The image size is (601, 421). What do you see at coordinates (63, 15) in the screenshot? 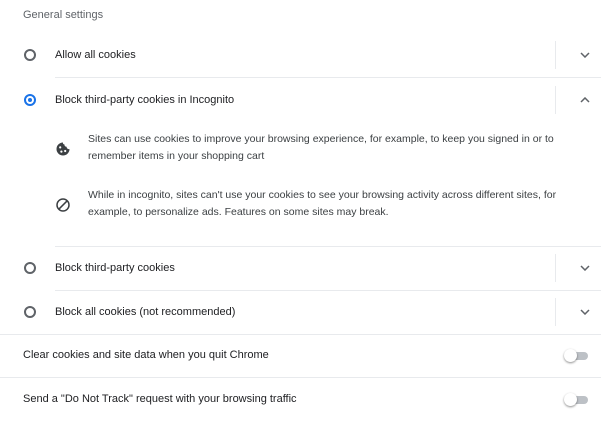
I see `section-title: General settings` at bounding box center [63, 15].